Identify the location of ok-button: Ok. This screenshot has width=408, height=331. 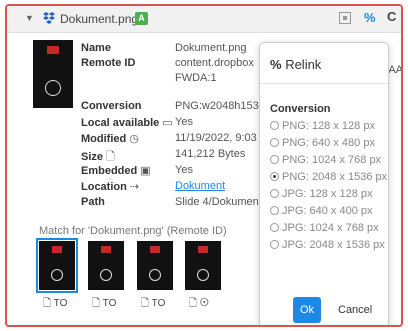
(307, 310).